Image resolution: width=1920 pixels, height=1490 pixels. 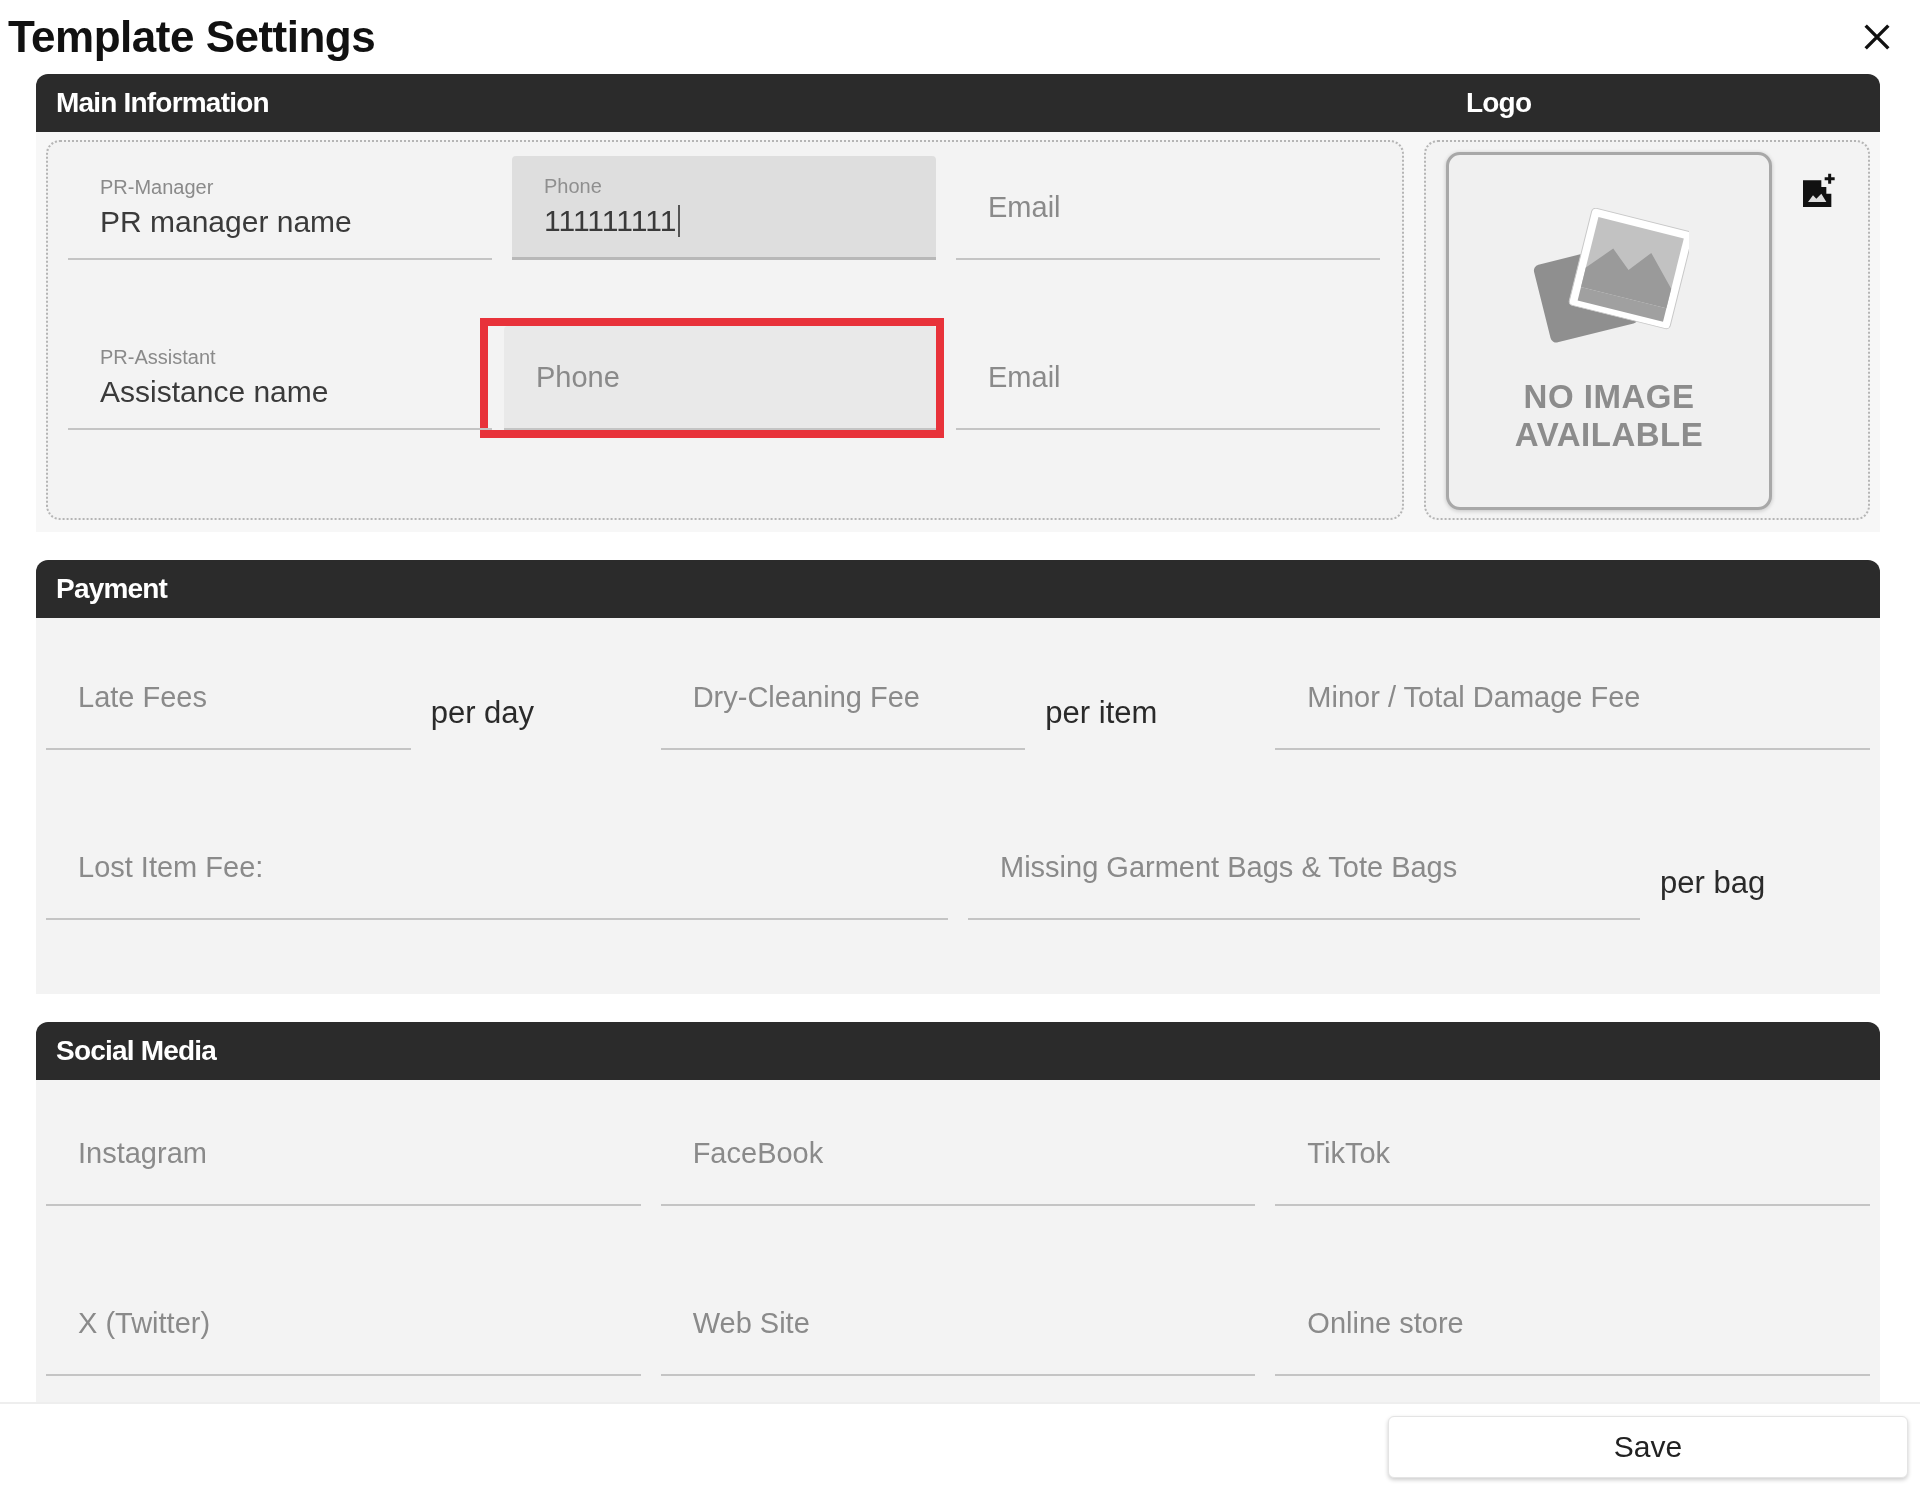 What do you see at coordinates (497, 868) in the screenshot?
I see `text-field: Lost Item Fee:` at bounding box center [497, 868].